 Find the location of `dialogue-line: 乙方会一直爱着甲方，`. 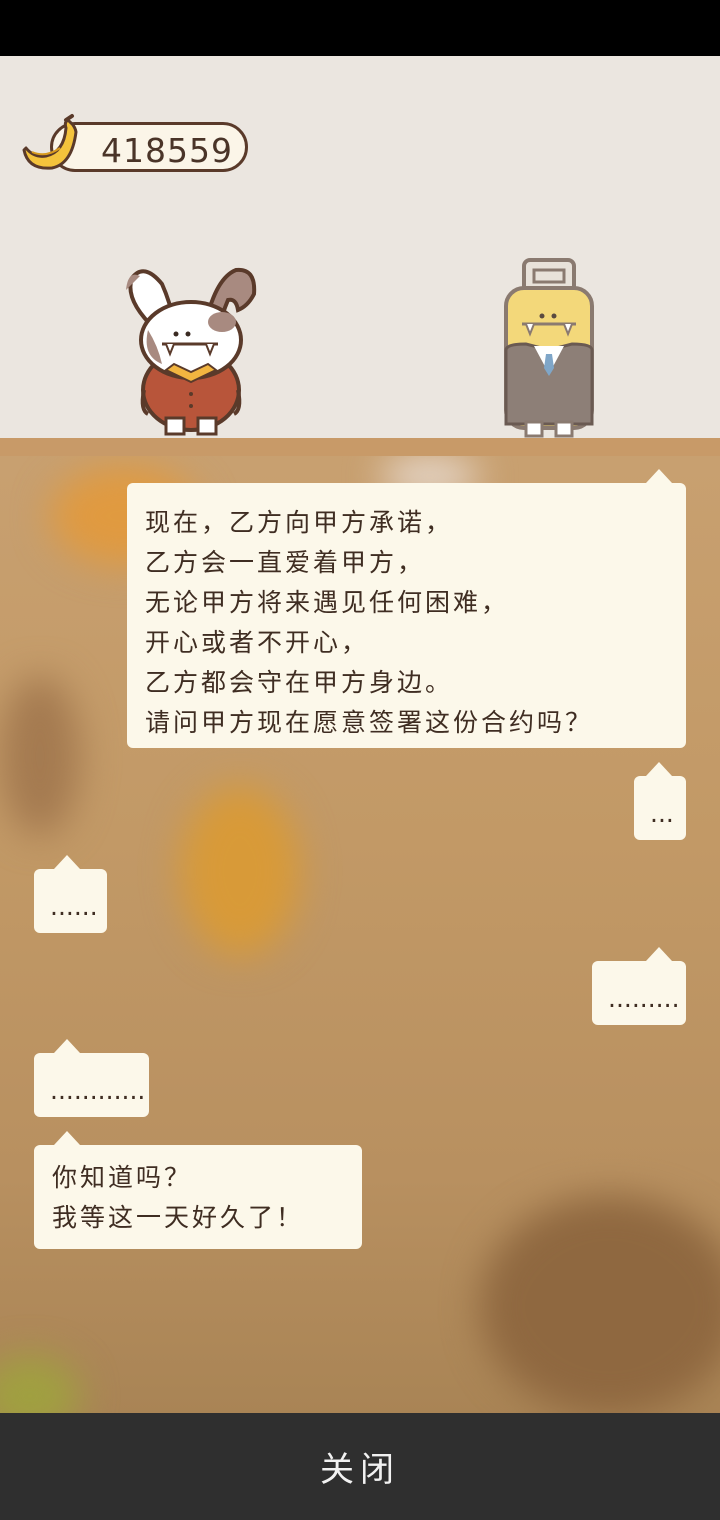

dialogue-line: 乙方会一直爱着甲方， is located at coordinates (285, 562).